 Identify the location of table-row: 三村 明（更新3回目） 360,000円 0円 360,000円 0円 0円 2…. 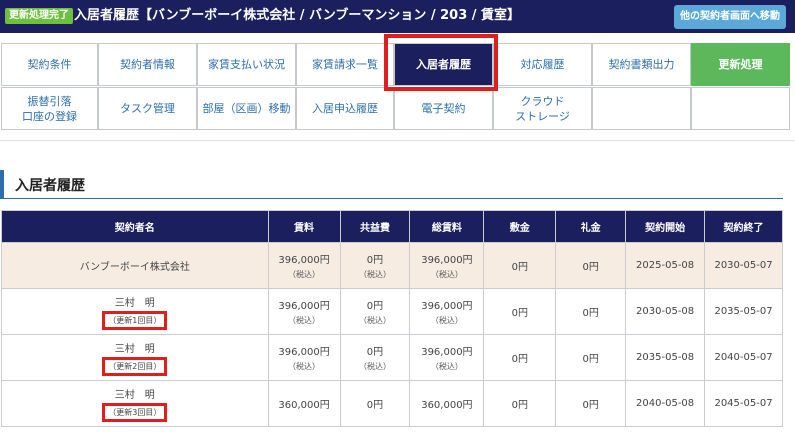
(392, 403).